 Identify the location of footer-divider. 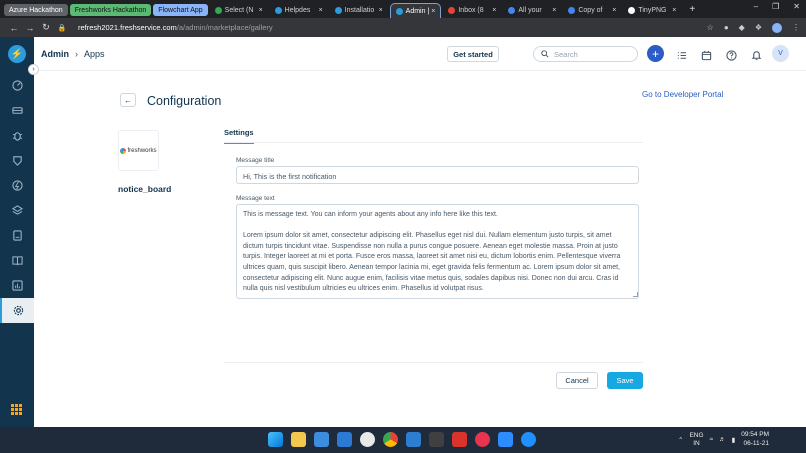
(433, 362).